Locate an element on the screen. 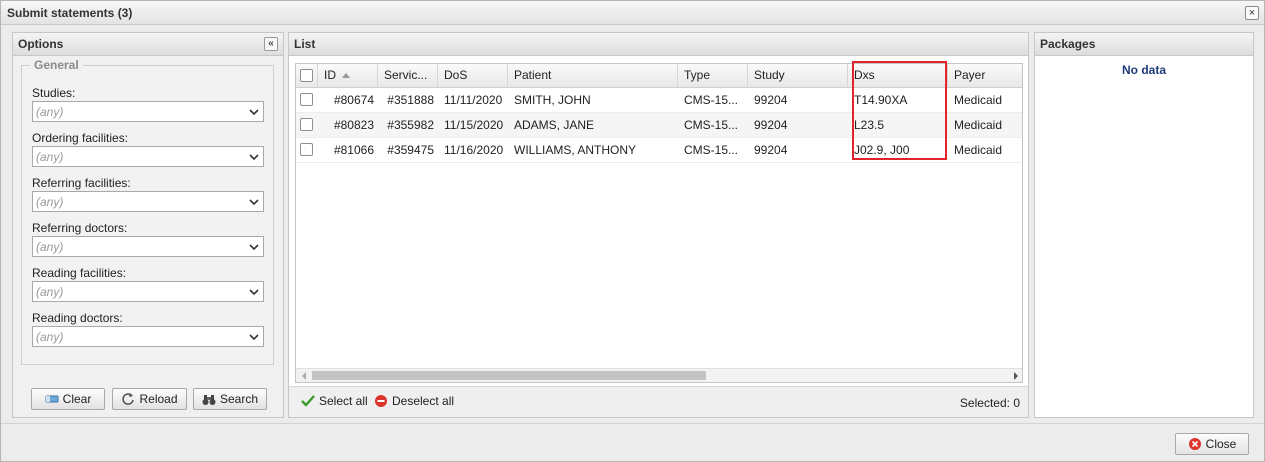 This screenshot has height=462, width=1265. select-all-checkbox is located at coordinates (306, 75).